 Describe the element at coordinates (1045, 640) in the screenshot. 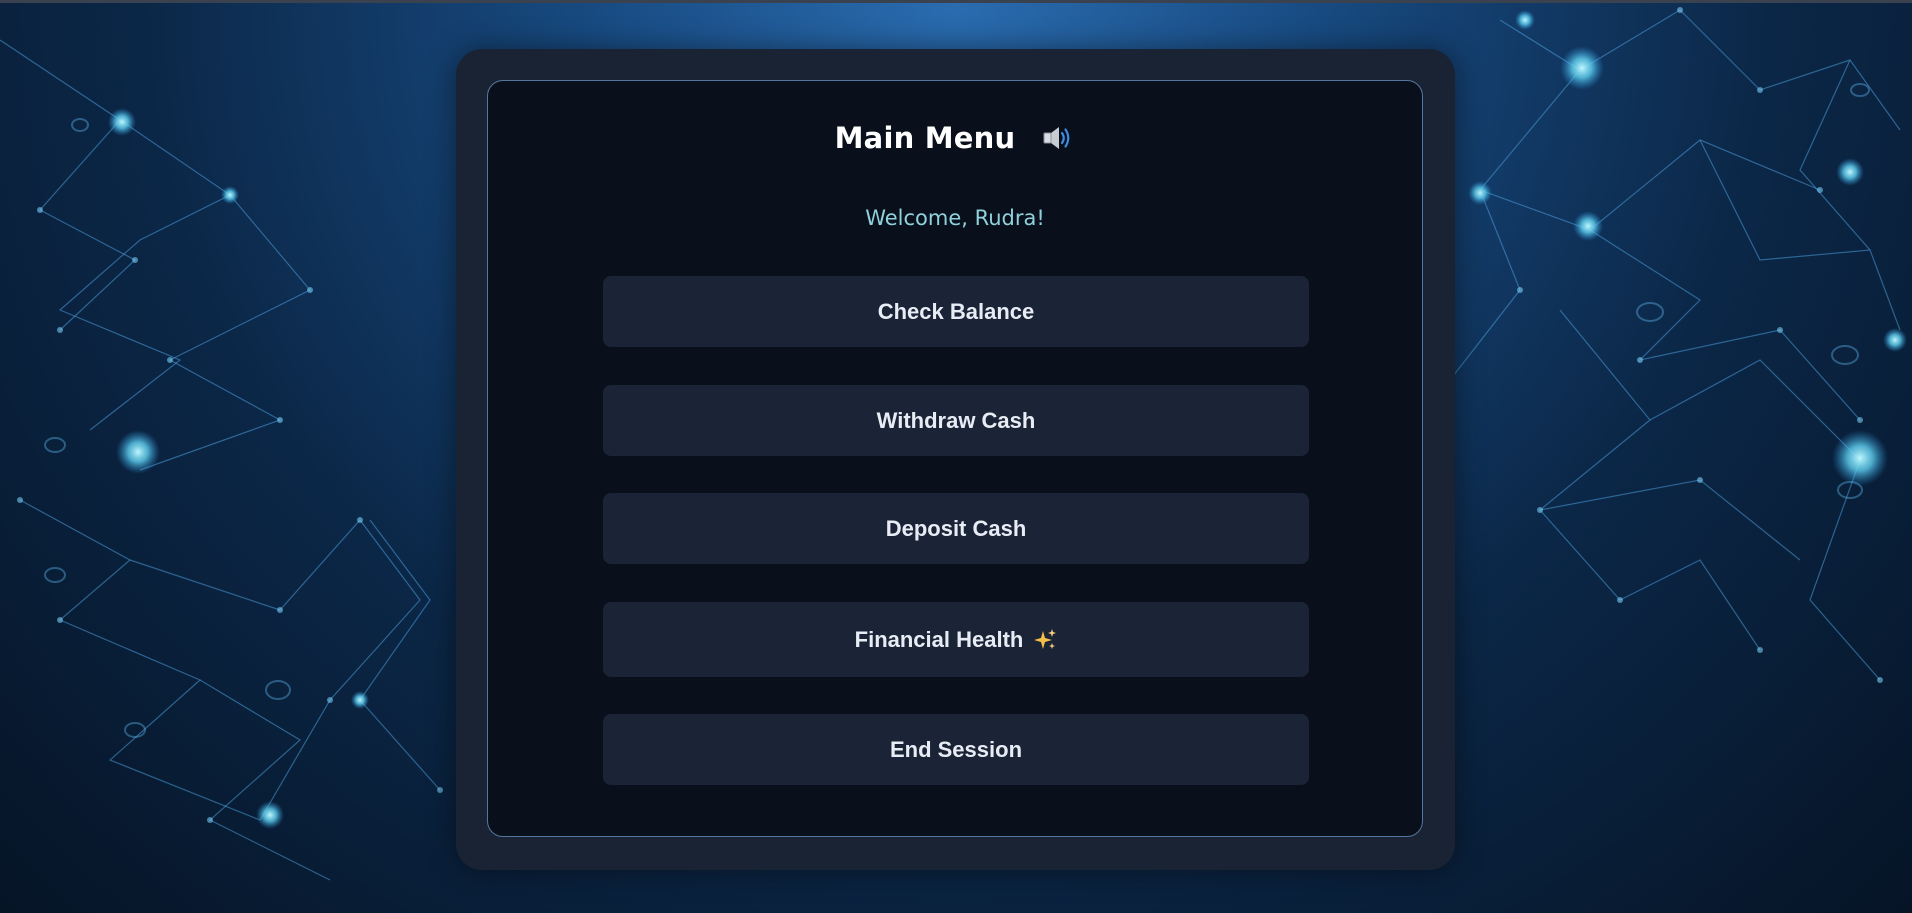

I see `sparkles-icon` at that location.